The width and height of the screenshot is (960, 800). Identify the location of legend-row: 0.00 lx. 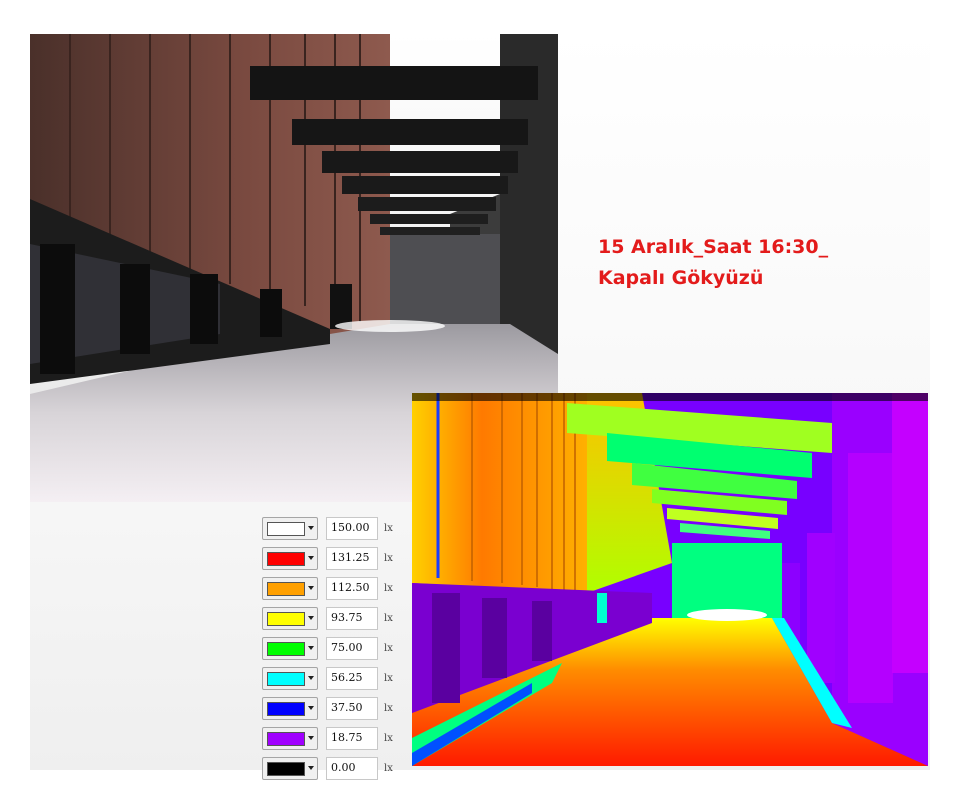
(332, 770).